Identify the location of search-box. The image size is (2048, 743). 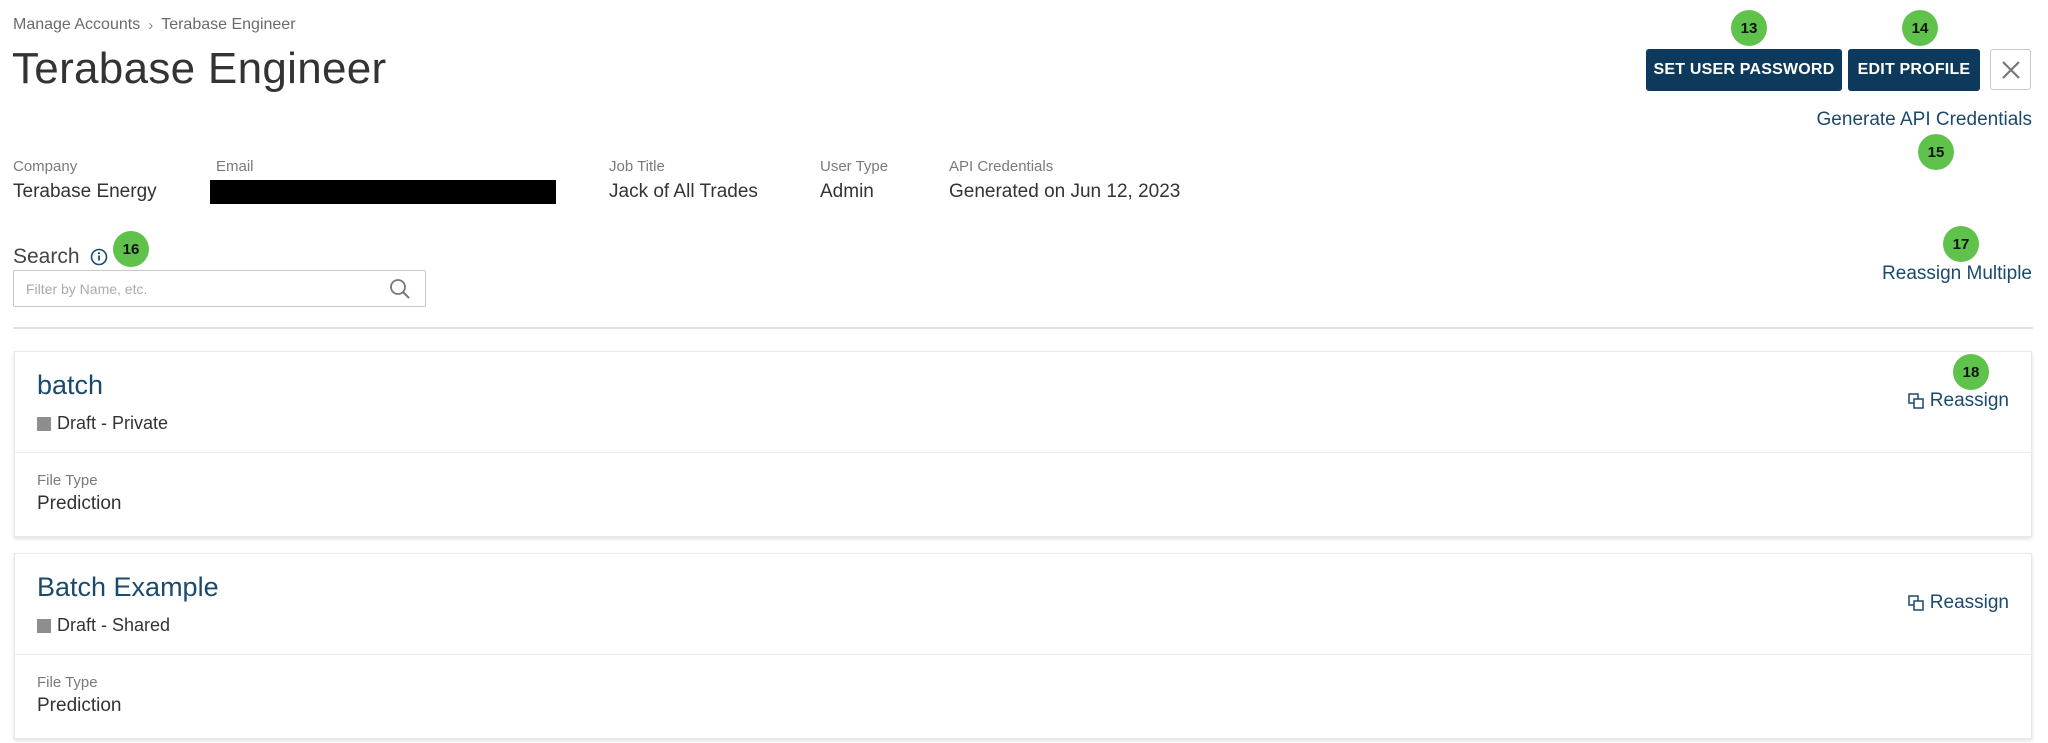
(219, 288).